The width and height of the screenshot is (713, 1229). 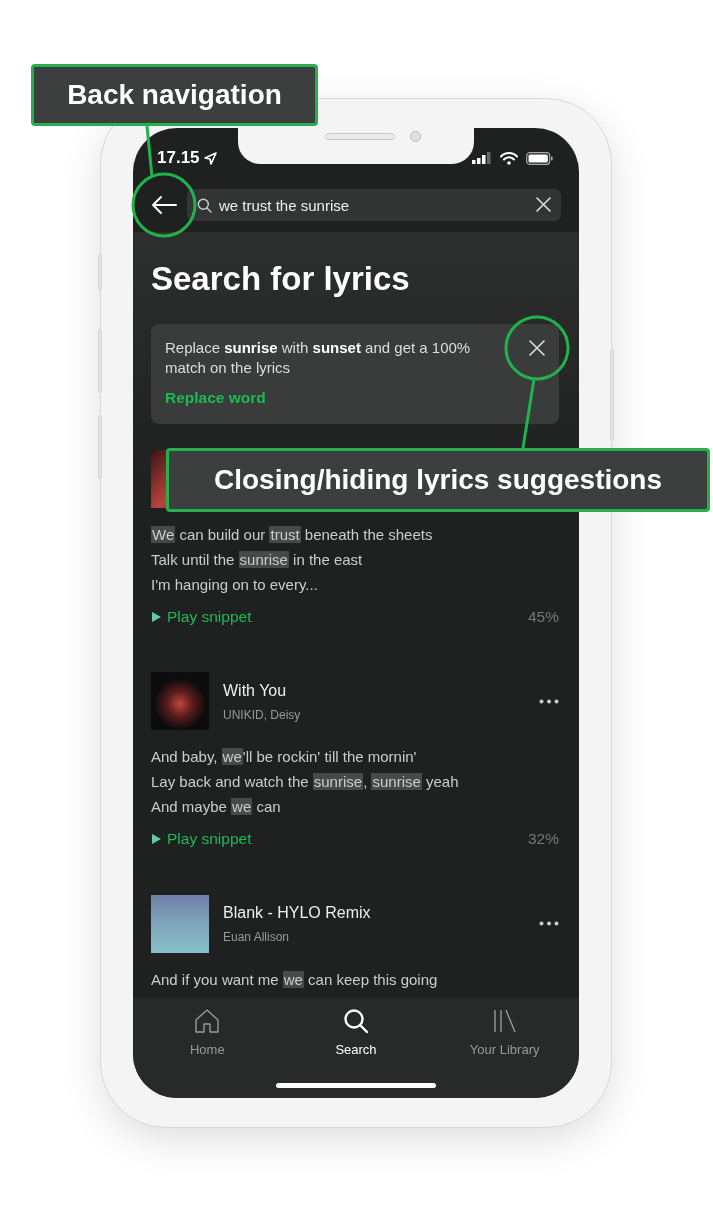 What do you see at coordinates (543, 204) in the screenshot?
I see `clear-button` at bounding box center [543, 204].